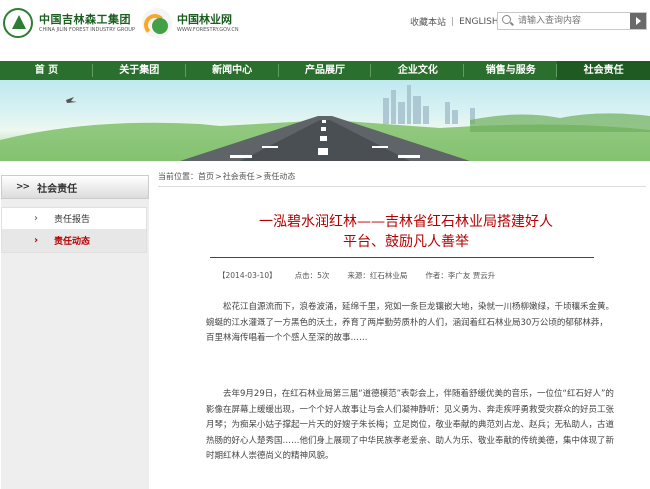 This screenshot has height=489, width=650. I want to click on nav-about: 关于集团, so click(139, 70).